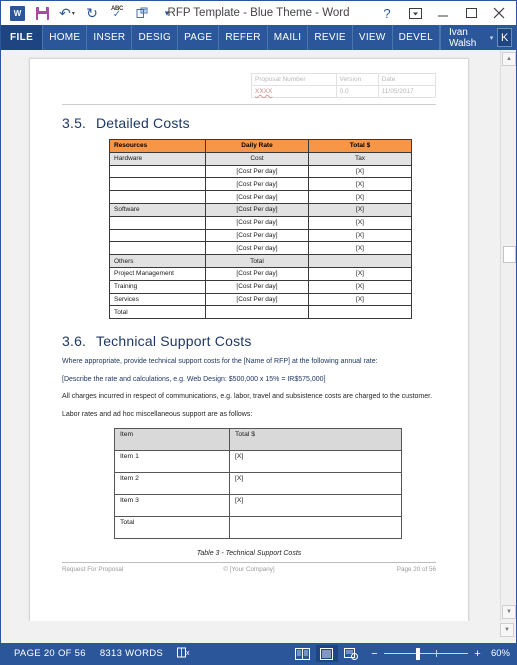  I want to click on horizontal-scrollbar, so click(253, 632).